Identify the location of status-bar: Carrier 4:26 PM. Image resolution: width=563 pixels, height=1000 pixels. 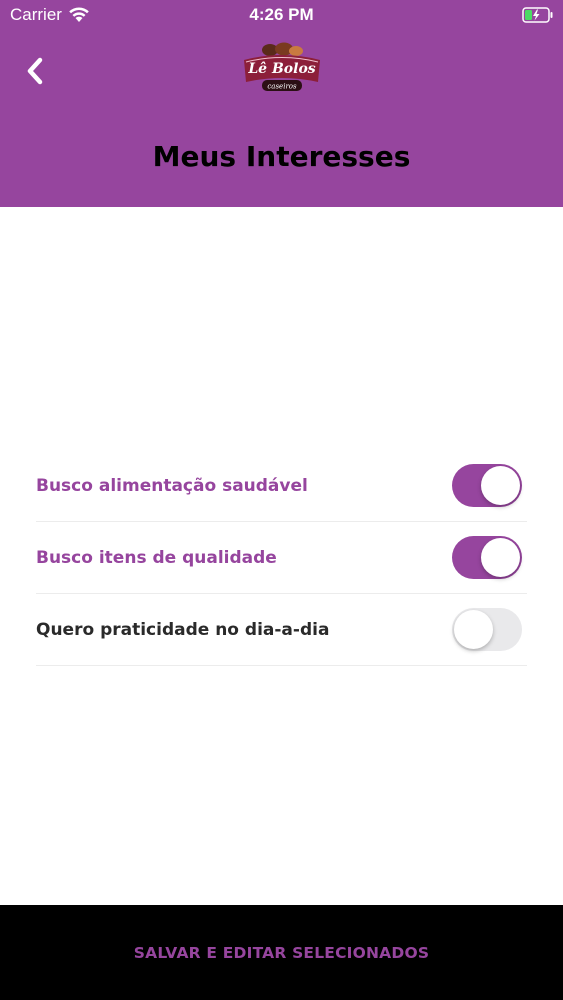
(281, 15).